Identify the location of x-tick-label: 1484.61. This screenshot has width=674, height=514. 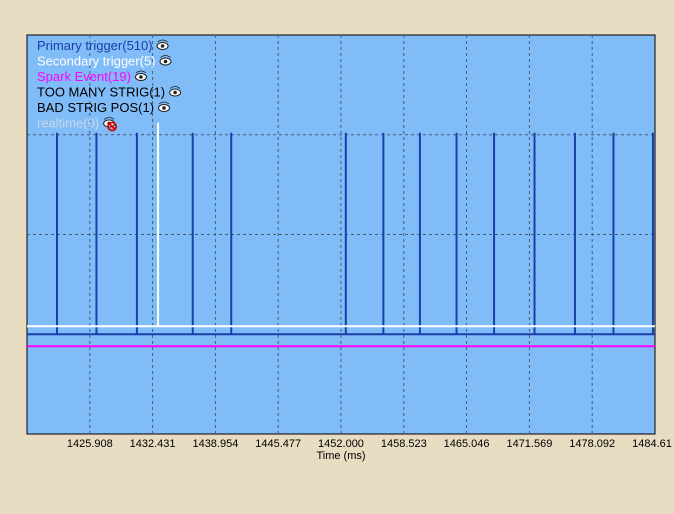
(652, 444).